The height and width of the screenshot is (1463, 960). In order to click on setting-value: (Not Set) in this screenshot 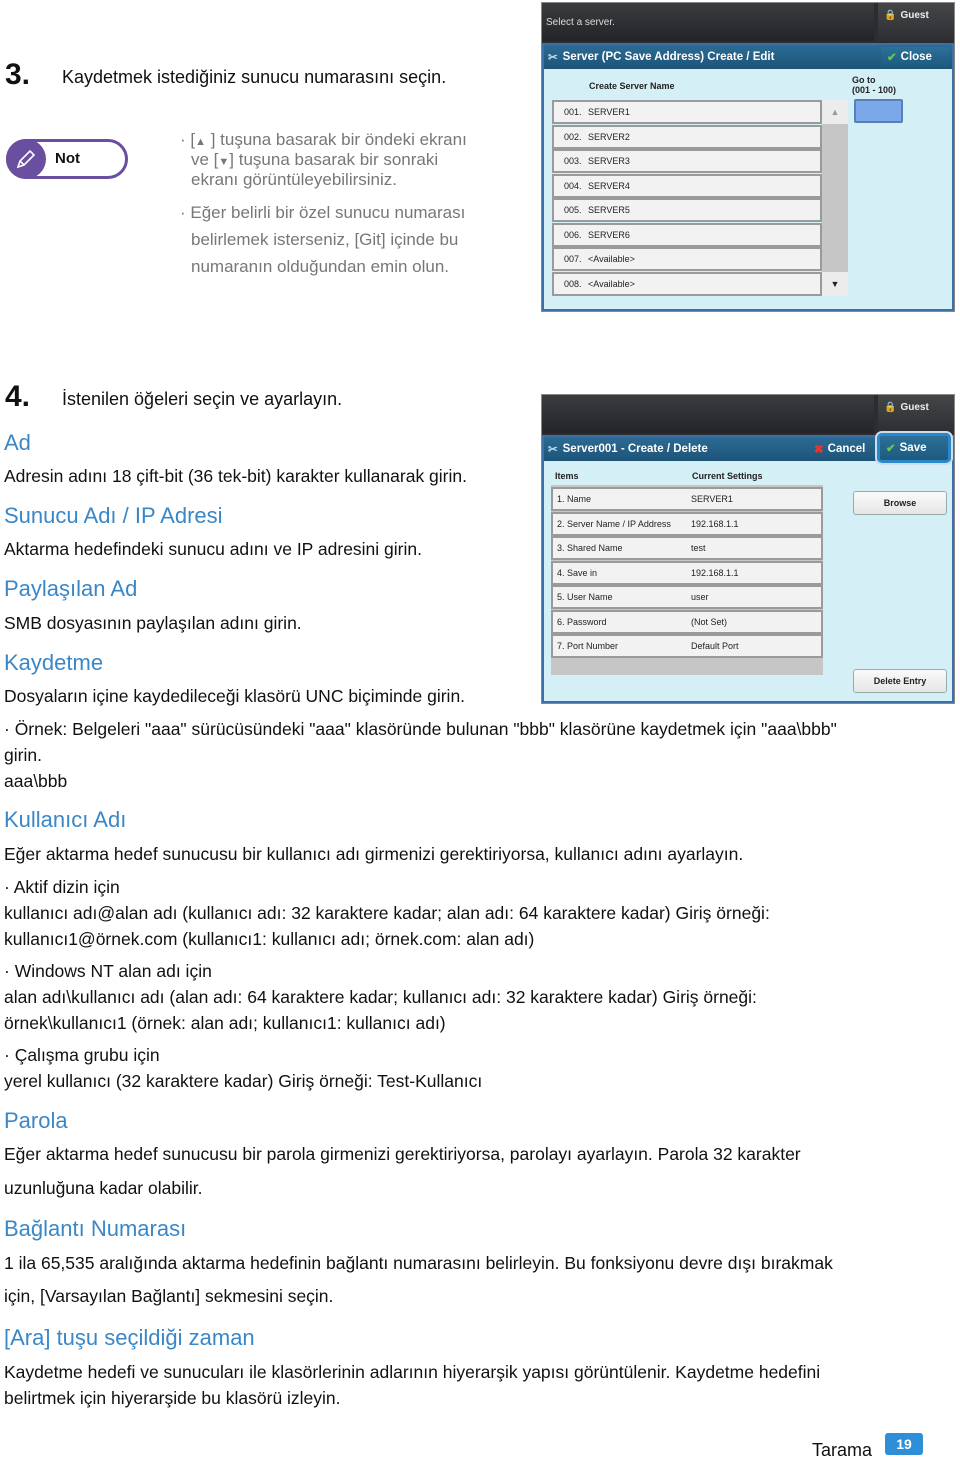, I will do `click(709, 621)`.